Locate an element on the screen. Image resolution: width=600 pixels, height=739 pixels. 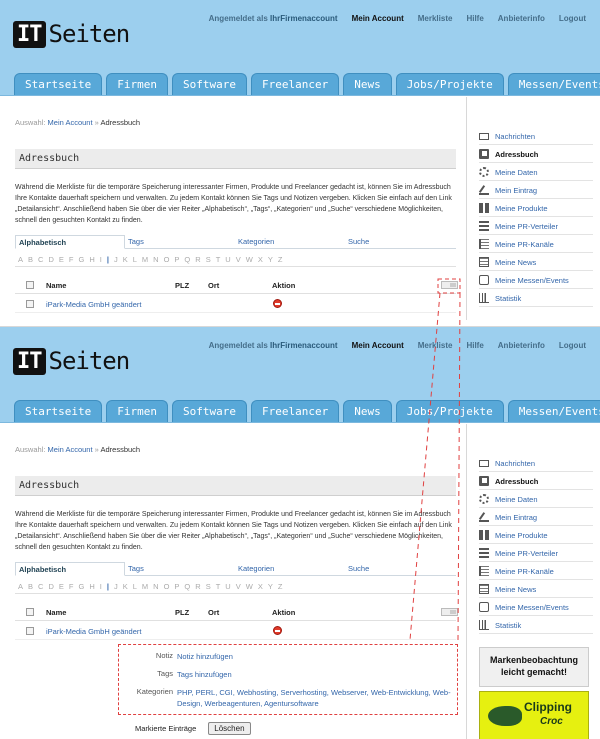
delete-button: Löschen is located at coordinates (229, 728).